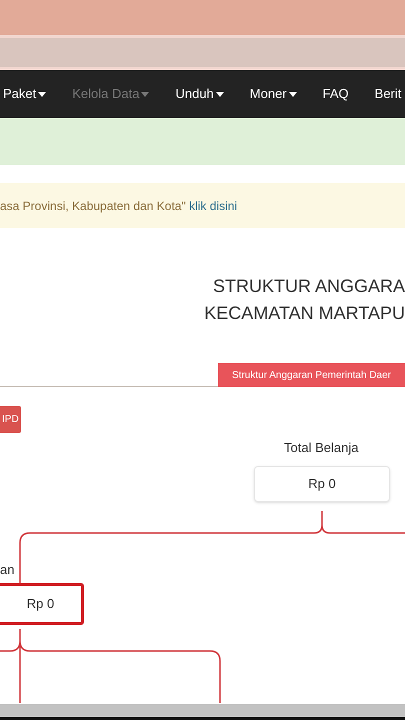  Describe the element at coordinates (321, 448) in the screenshot. I see `node-label: Total Belanja` at that location.